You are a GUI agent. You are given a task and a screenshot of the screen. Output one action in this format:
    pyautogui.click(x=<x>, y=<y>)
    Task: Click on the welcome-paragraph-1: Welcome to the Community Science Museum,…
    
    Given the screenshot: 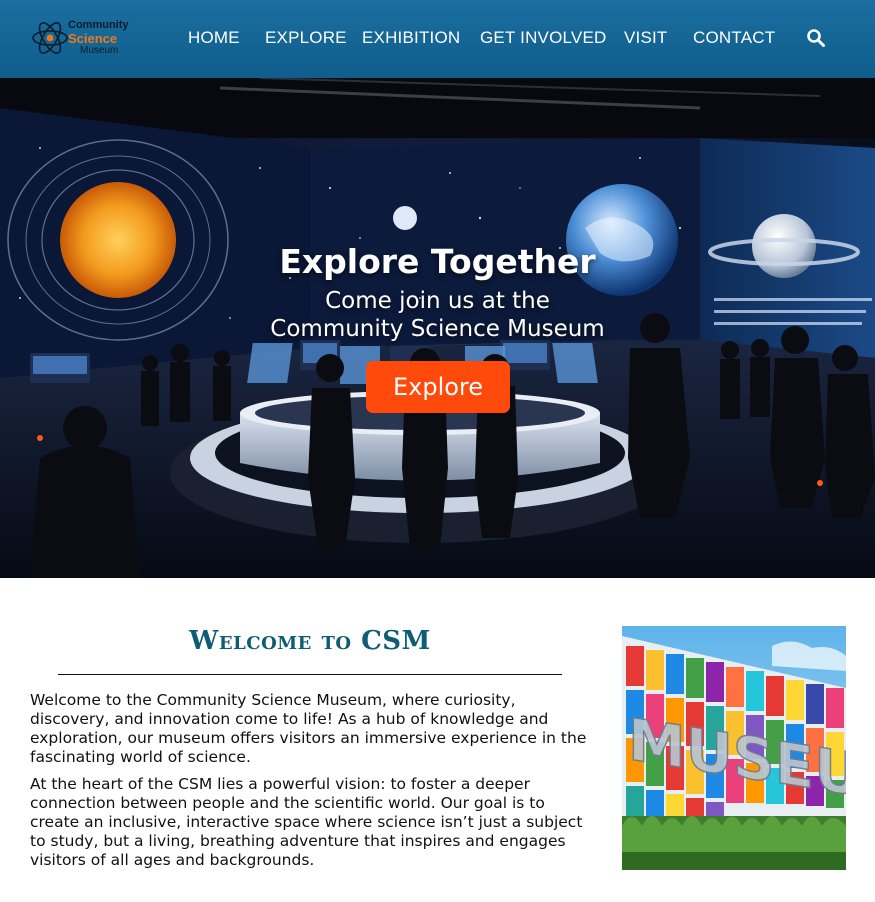 What is the action you would take?
    pyautogui.click(x=308, y=728)
    